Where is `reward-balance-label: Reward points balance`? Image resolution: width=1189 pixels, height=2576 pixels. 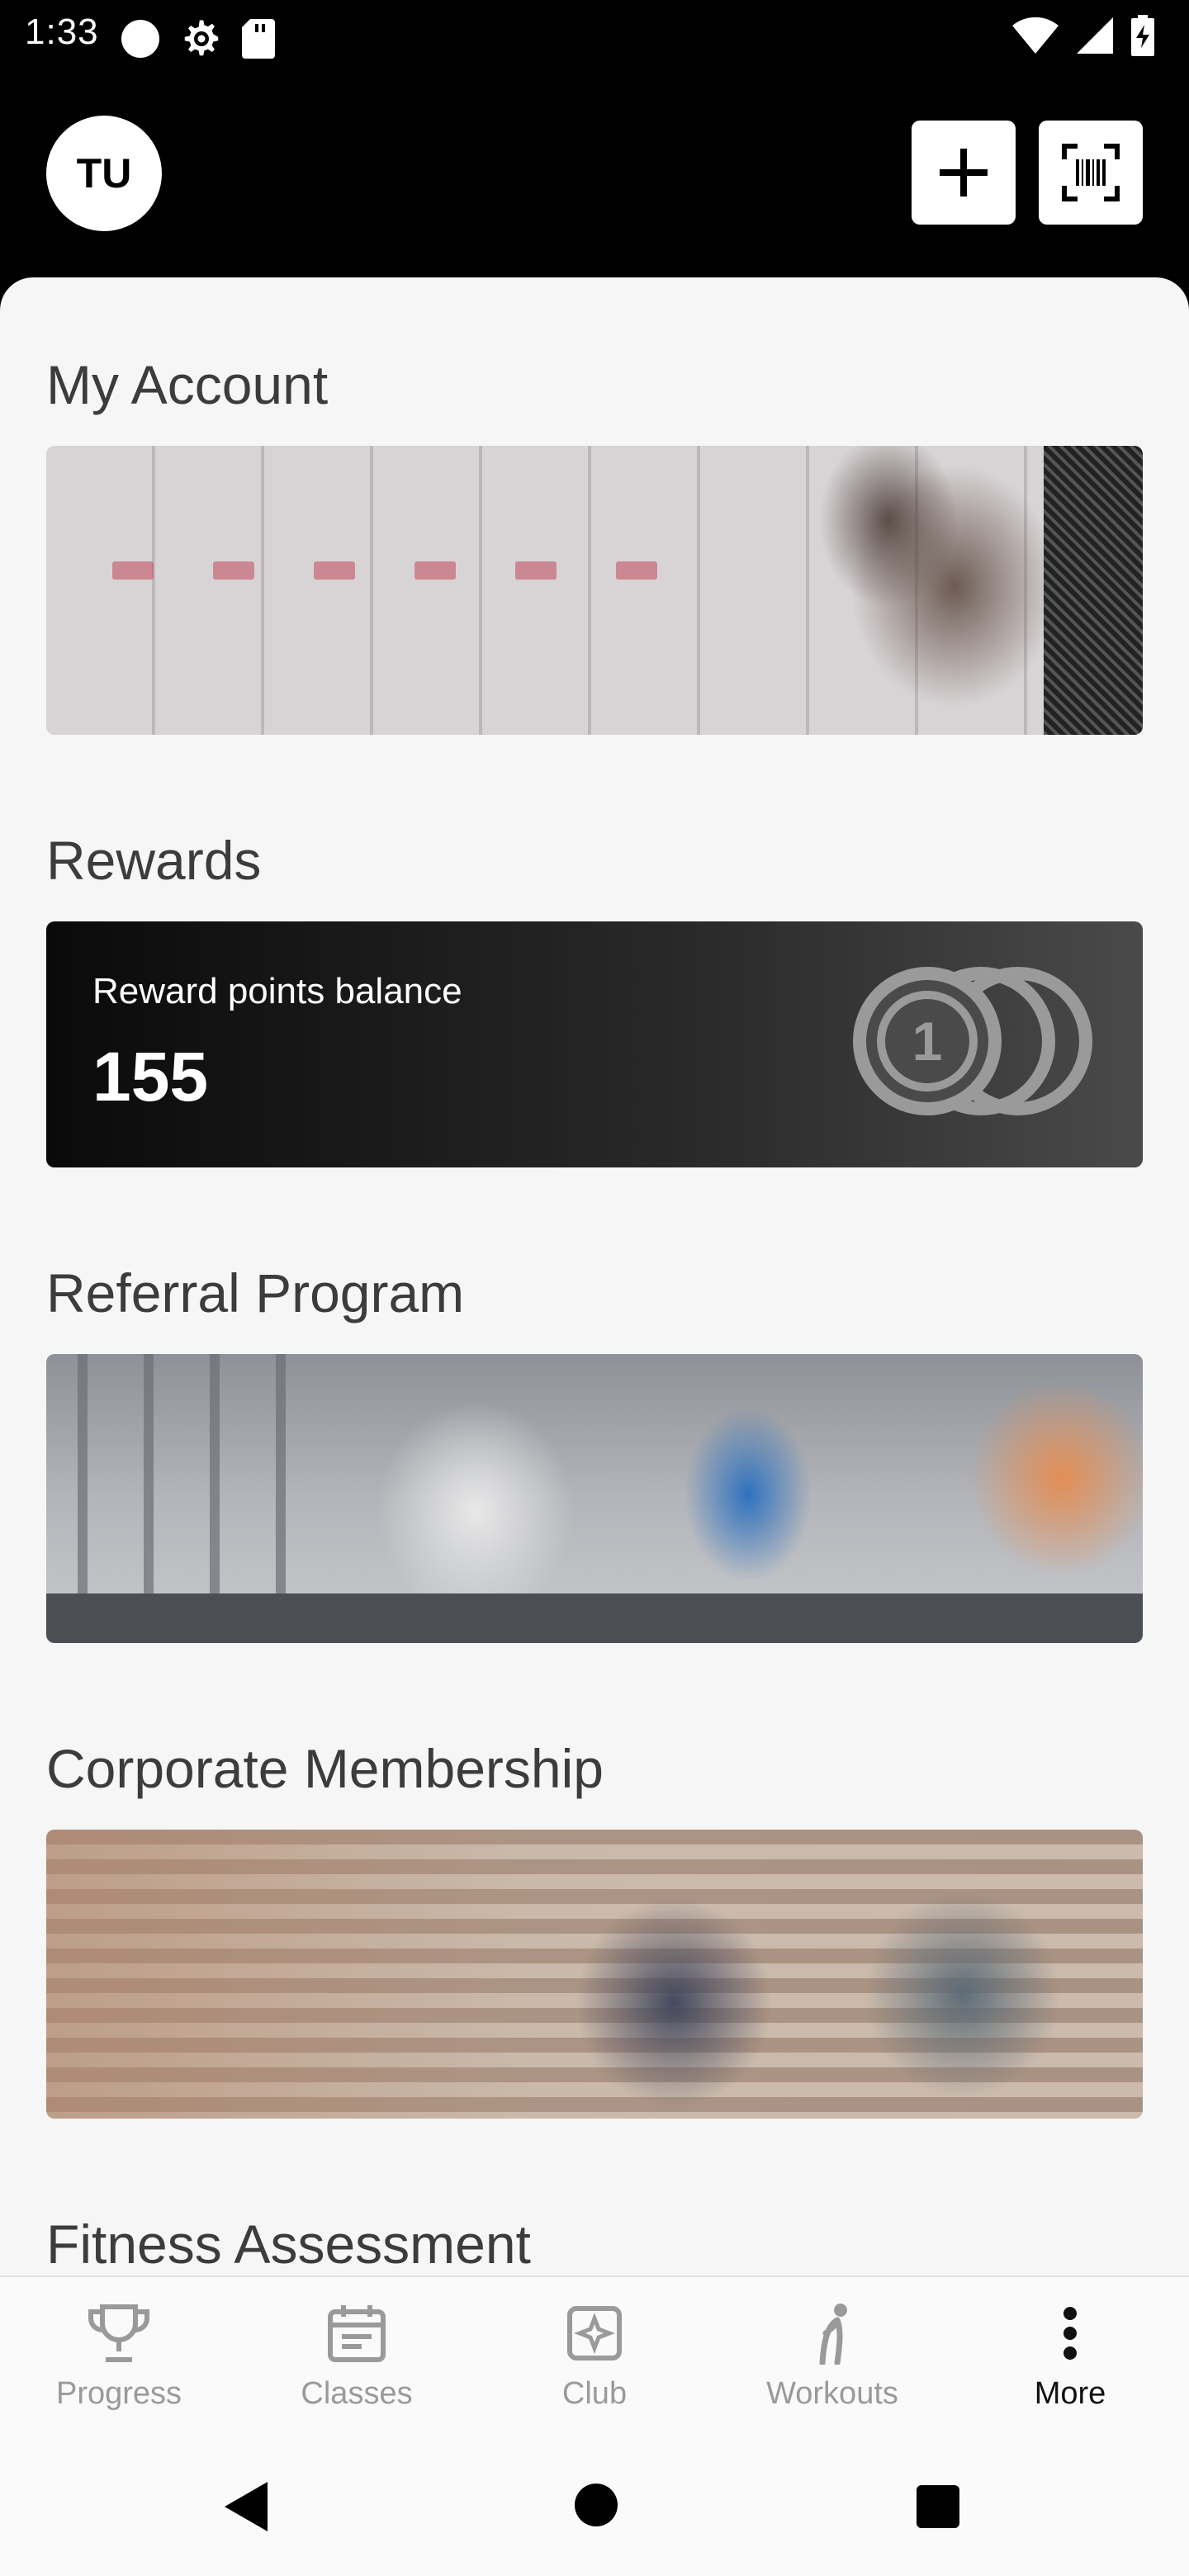 reward-balance-label: Reward points balance is located at coordinates (277, 991).